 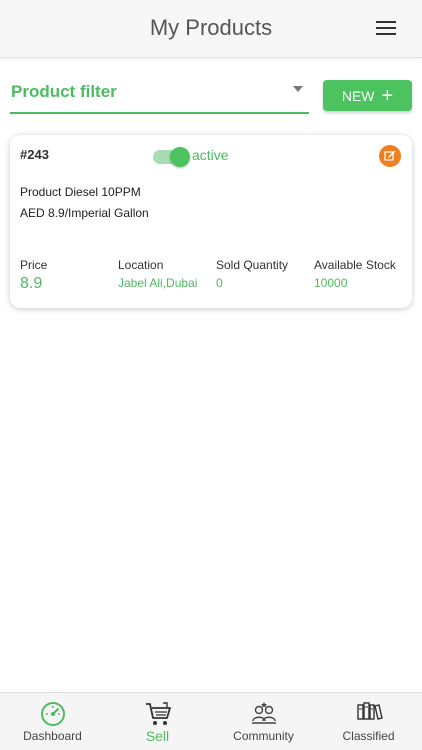 I want to click on new-product-button: NEW +, so click(x=367, y=95).